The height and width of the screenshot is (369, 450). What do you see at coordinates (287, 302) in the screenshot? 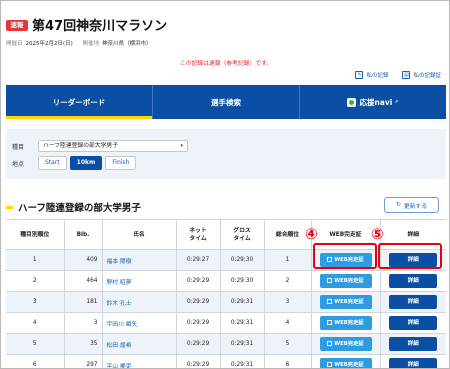
I see `overall-rank-cell: 3` at bounding box center [287, 302].